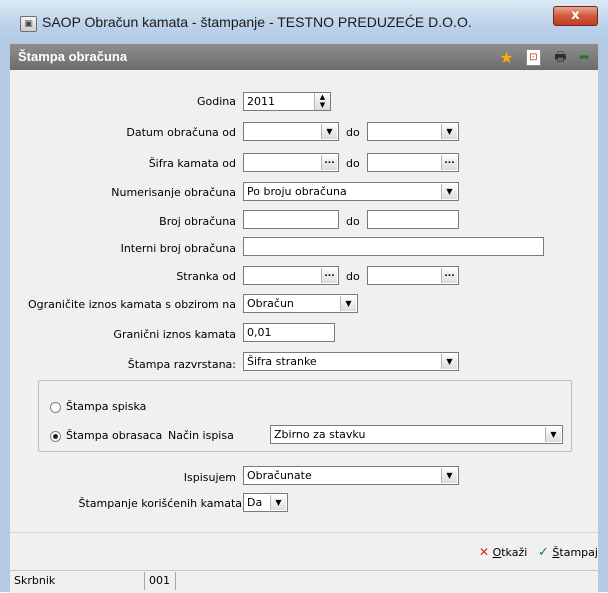 This screenshot has height=593, width=608. I want to click on godina-label: Godina, so click(216, 101).